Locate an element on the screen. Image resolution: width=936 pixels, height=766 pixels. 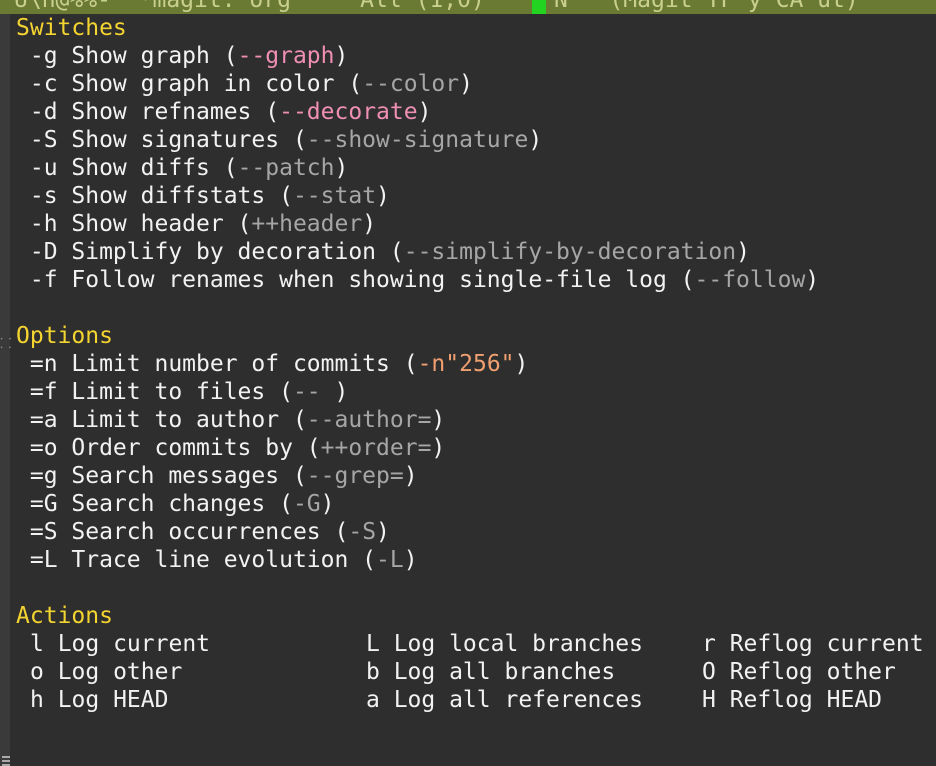
option-item: =a Limit to author (--author=) is located at coordinates (476, 420).